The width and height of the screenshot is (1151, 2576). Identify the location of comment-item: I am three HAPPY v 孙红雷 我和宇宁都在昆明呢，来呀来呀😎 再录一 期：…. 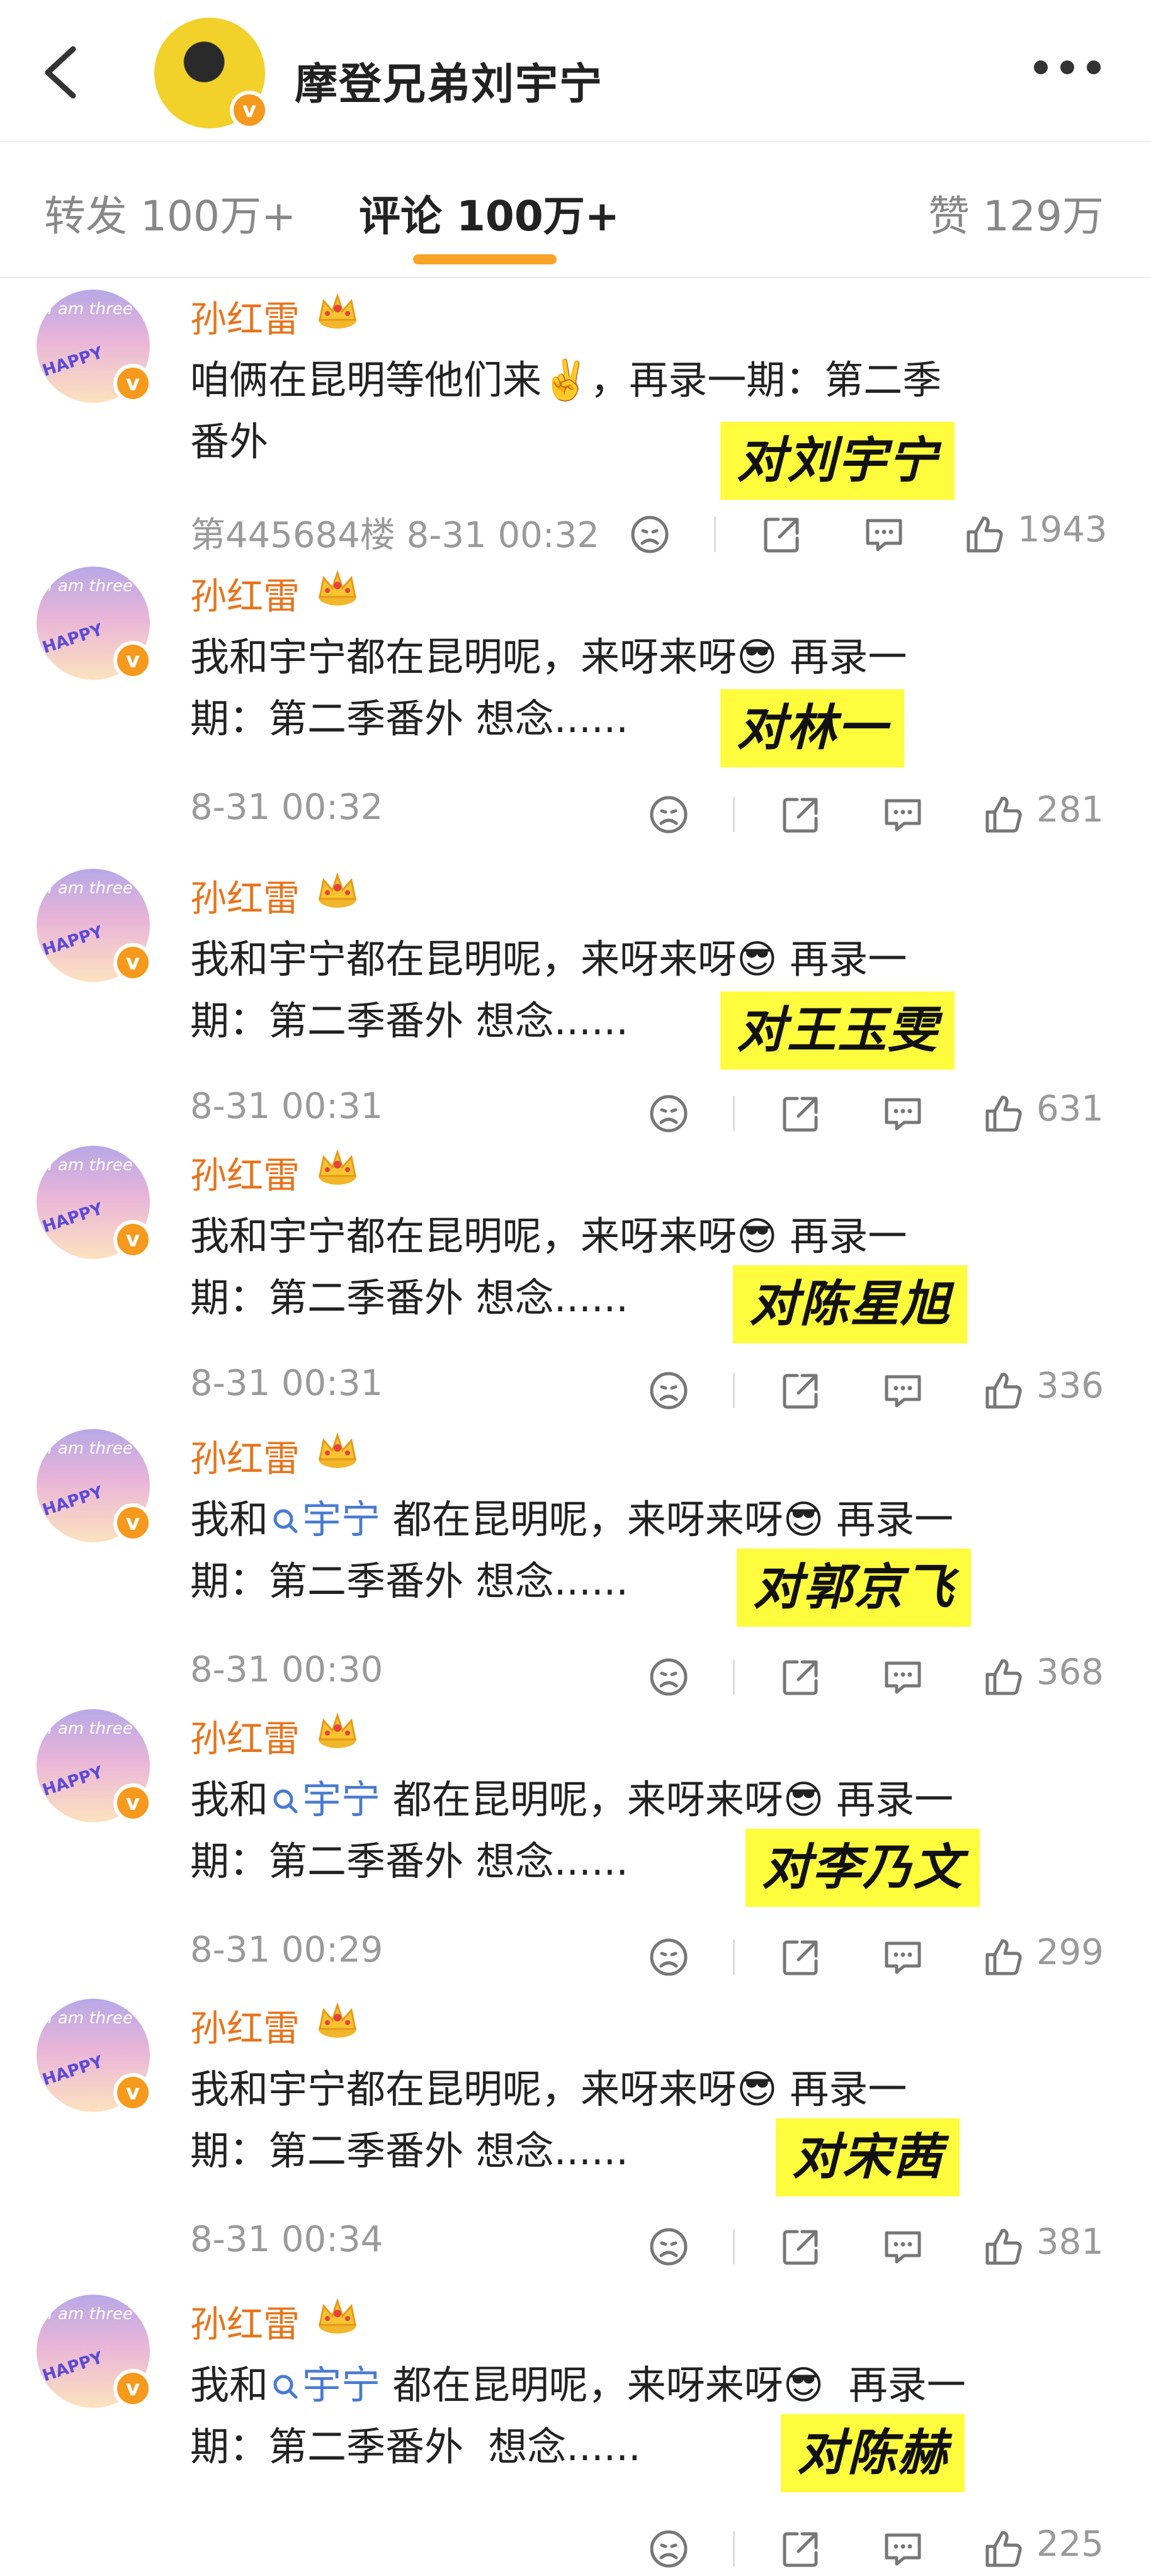
(576, 1284).